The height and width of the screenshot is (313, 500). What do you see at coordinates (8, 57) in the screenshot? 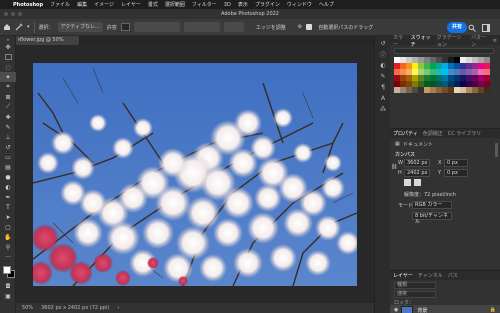
I see `marquee-tool-icon` at bounding box center [8, 57].